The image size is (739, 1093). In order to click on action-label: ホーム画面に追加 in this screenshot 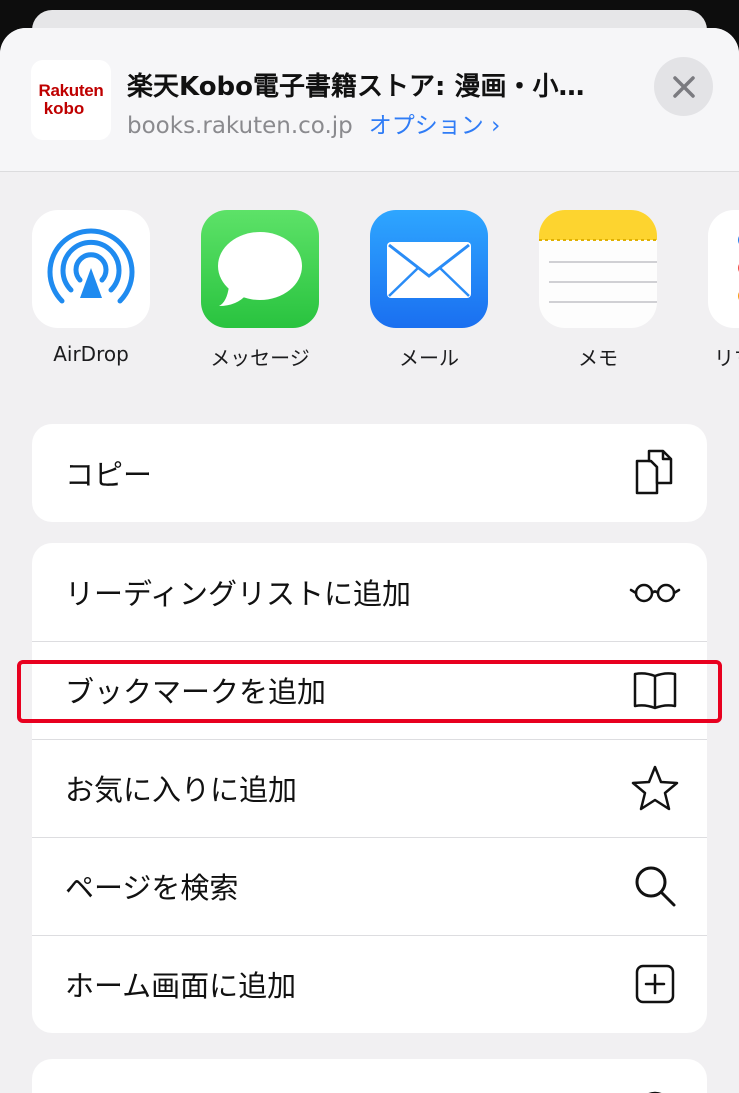, I will do `click(181, 986)`.